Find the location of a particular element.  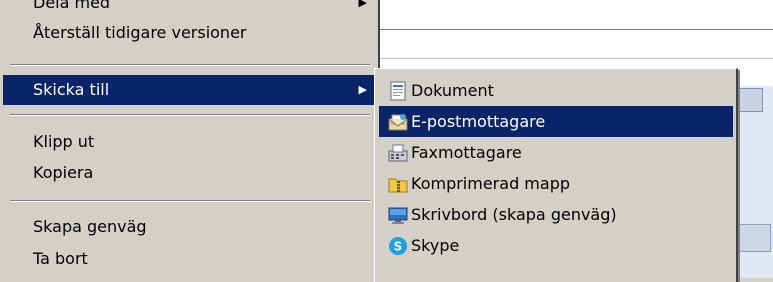

menu-item-label: Skapa genväg is located at coordinates (90, 226).